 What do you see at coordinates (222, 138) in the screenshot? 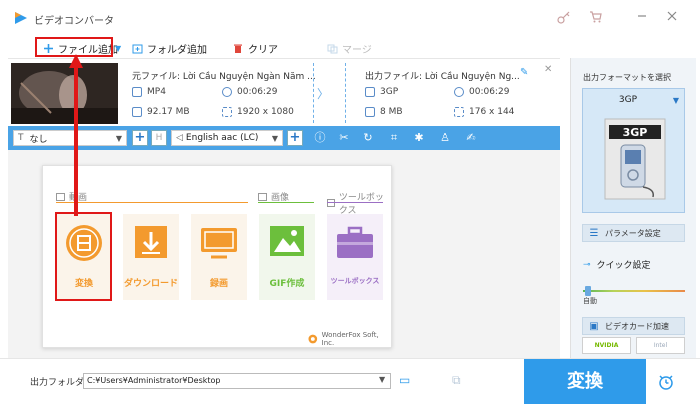
I see `audio-track-value: English aac (LC)` at bounding box center [222, 138].